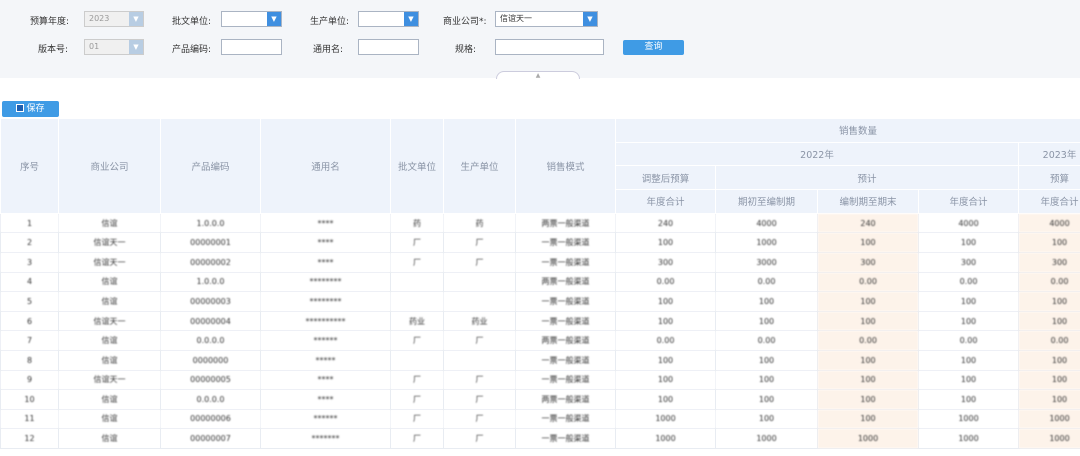 This screenshot has width=1080, height=456. I want to click on table-cell: 1.0.0.0, so click(210, 223).